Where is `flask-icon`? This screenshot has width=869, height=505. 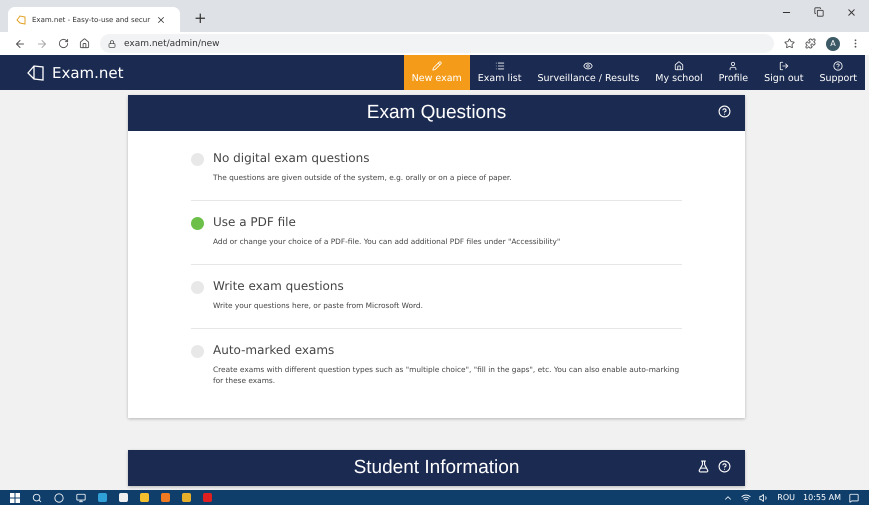
flask-icon is located at coordinates (703, 466).